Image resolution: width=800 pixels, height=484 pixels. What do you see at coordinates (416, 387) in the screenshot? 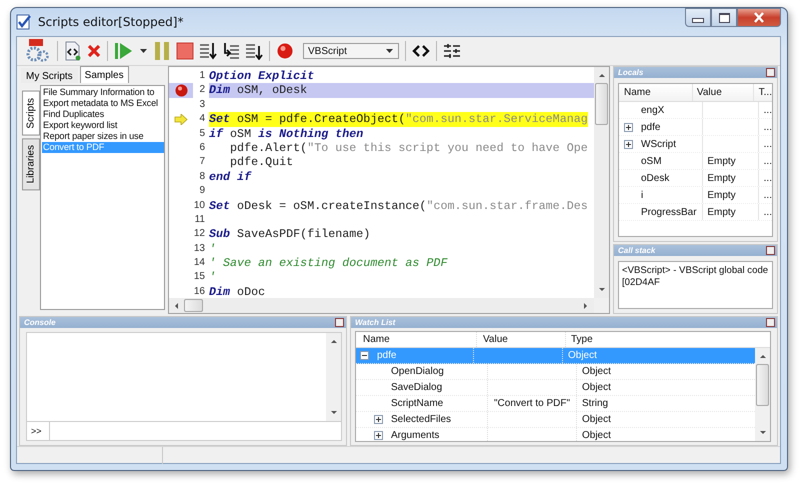
I see `table-cell: SaveDialog` at bounding box center [416, 387].